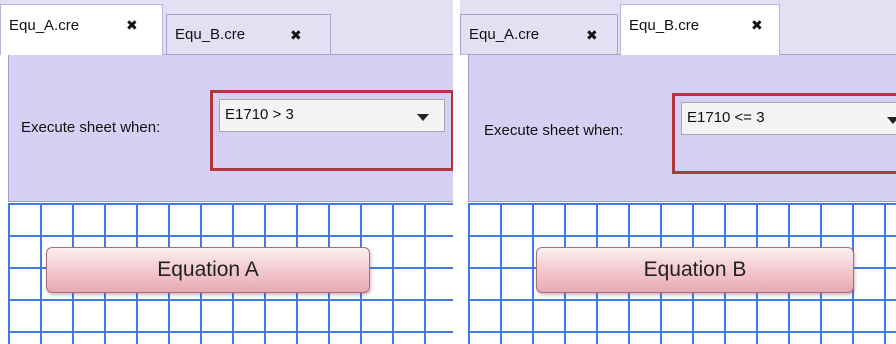  I want to click on equation-b-button: Equation B, so click(695, 270).